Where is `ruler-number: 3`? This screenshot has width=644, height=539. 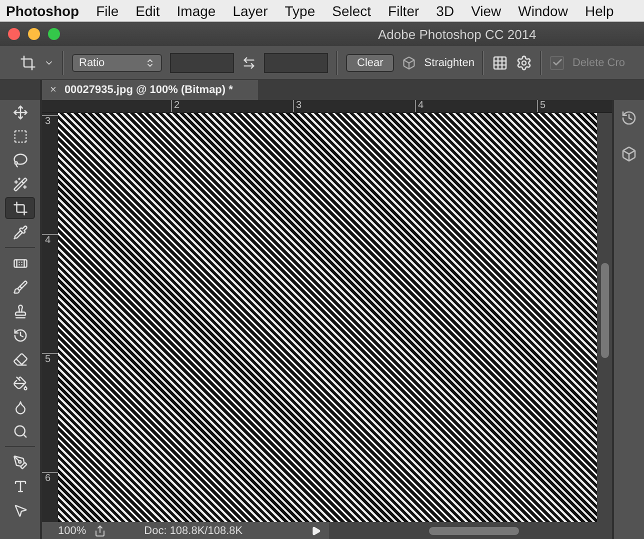
ruler-number: 3 is located at coordinates (354, 106).